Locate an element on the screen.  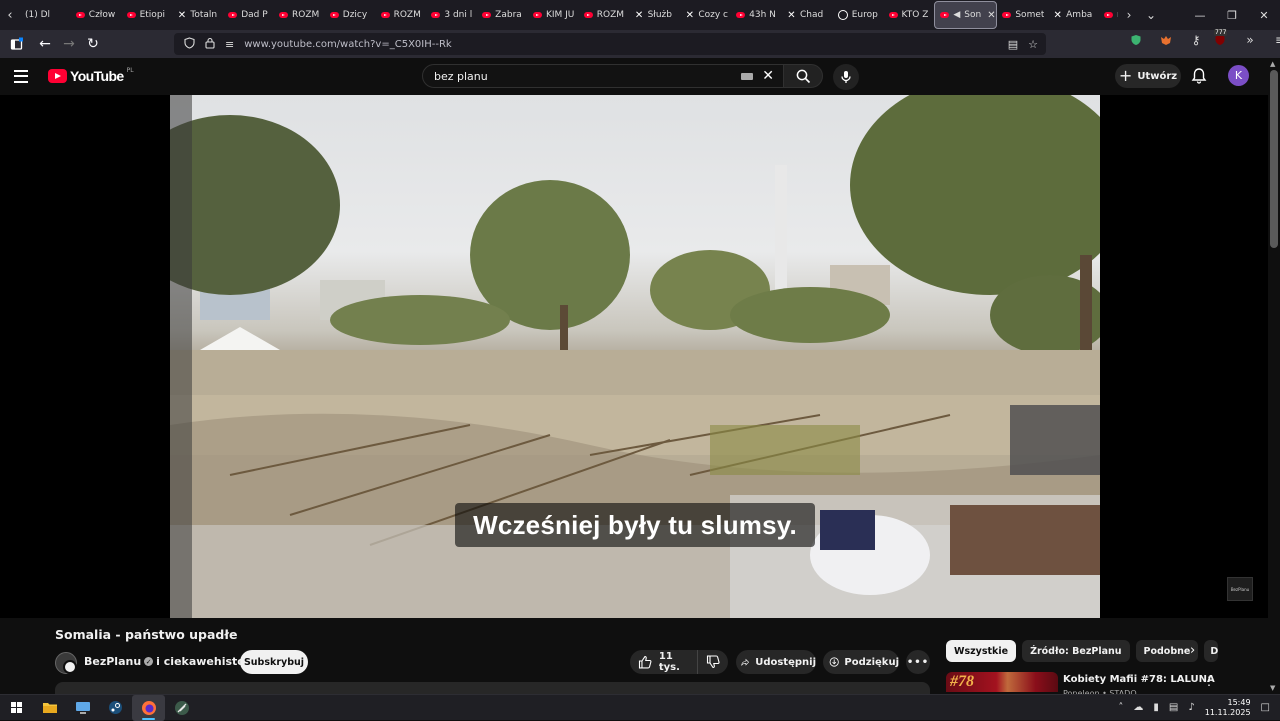
onedrive-icon: ☁ is located at coordinates (1138, 707).